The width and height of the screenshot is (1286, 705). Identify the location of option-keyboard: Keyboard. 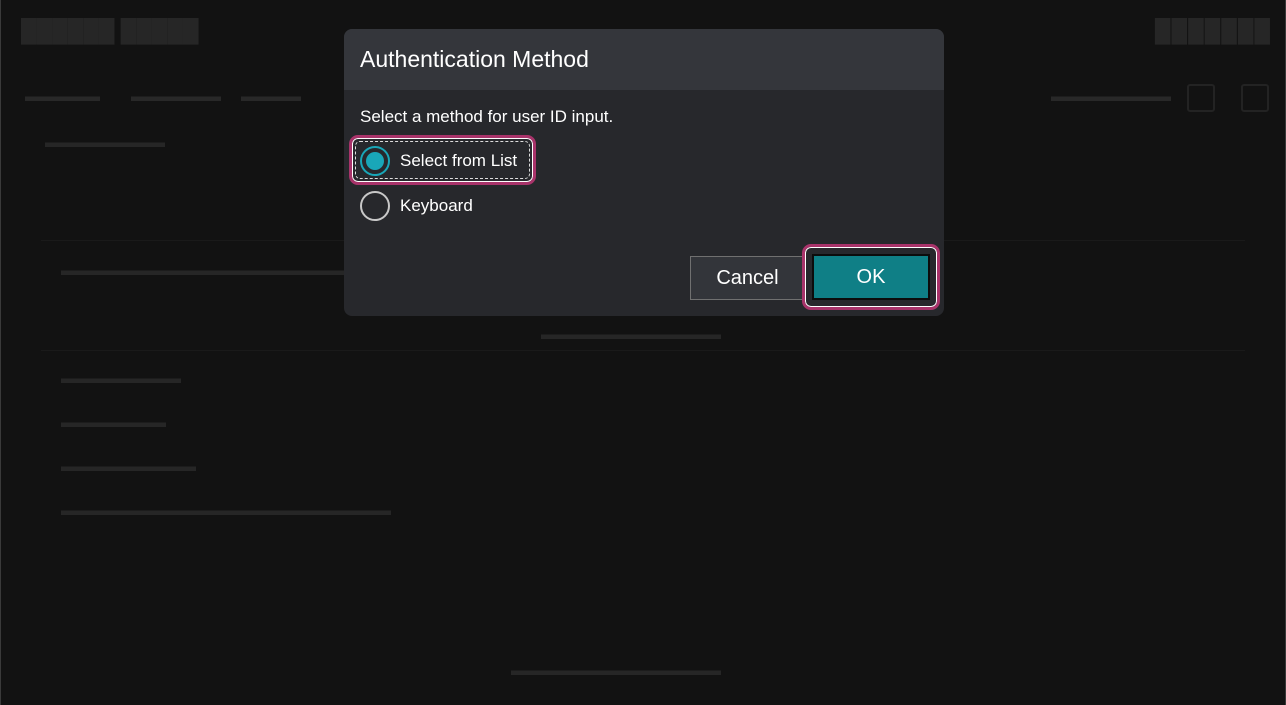
(416, 206).